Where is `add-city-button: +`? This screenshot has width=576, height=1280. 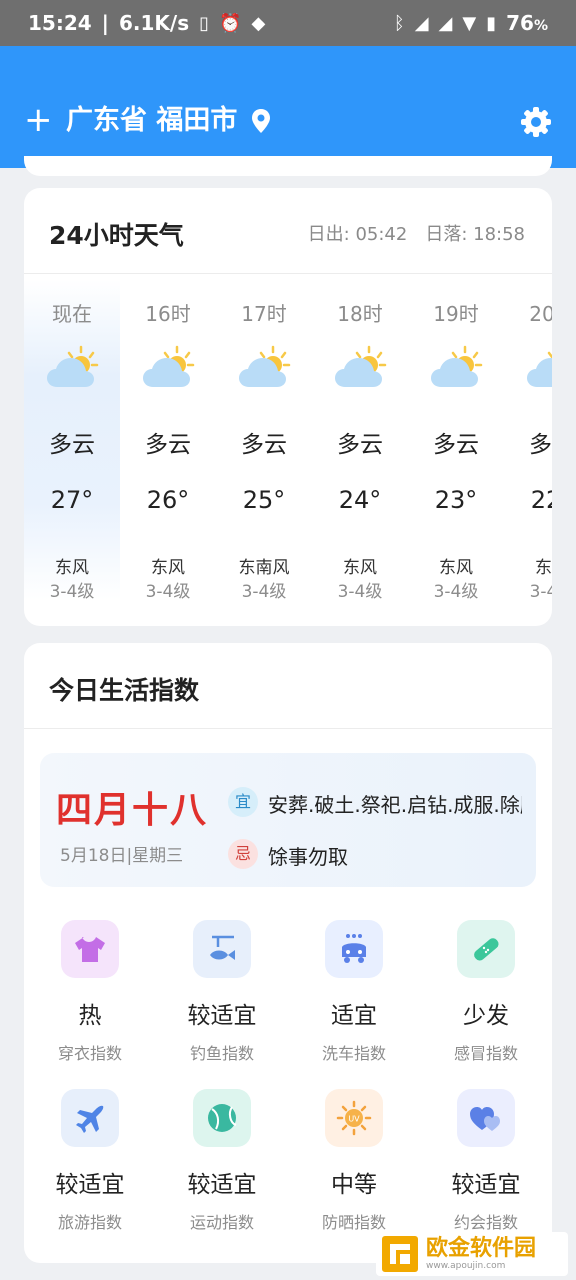 add-city-button: + is located at coordinates (38, 120).